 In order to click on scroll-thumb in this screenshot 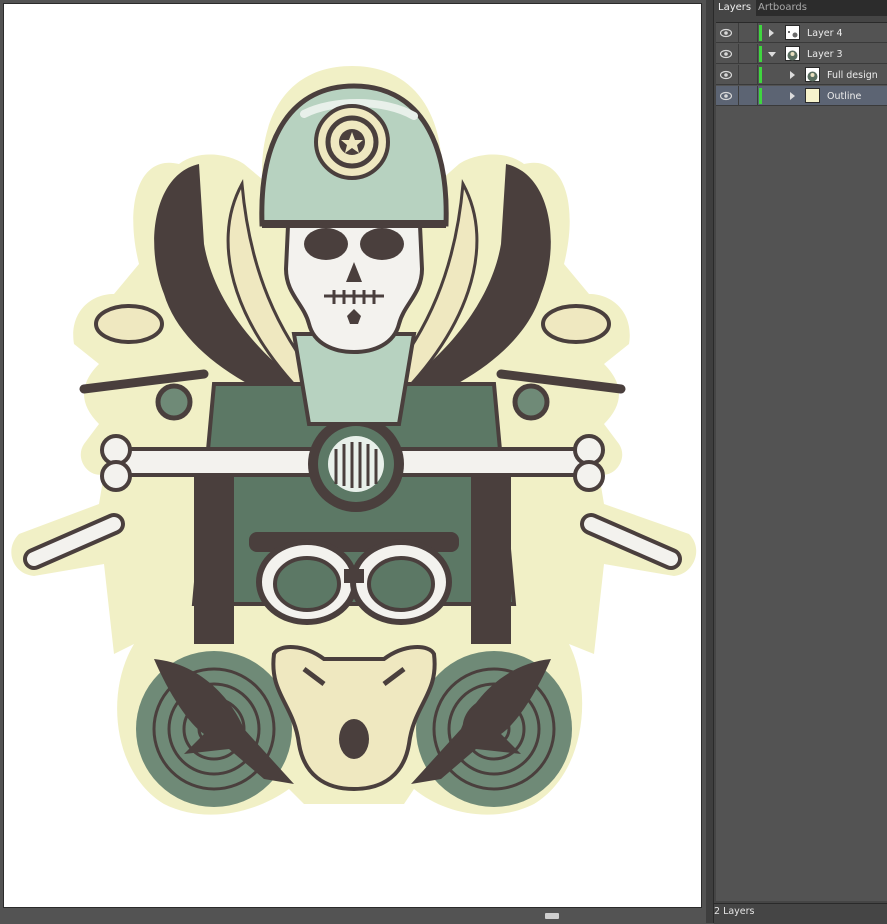, I will do `click(552, 916)`.